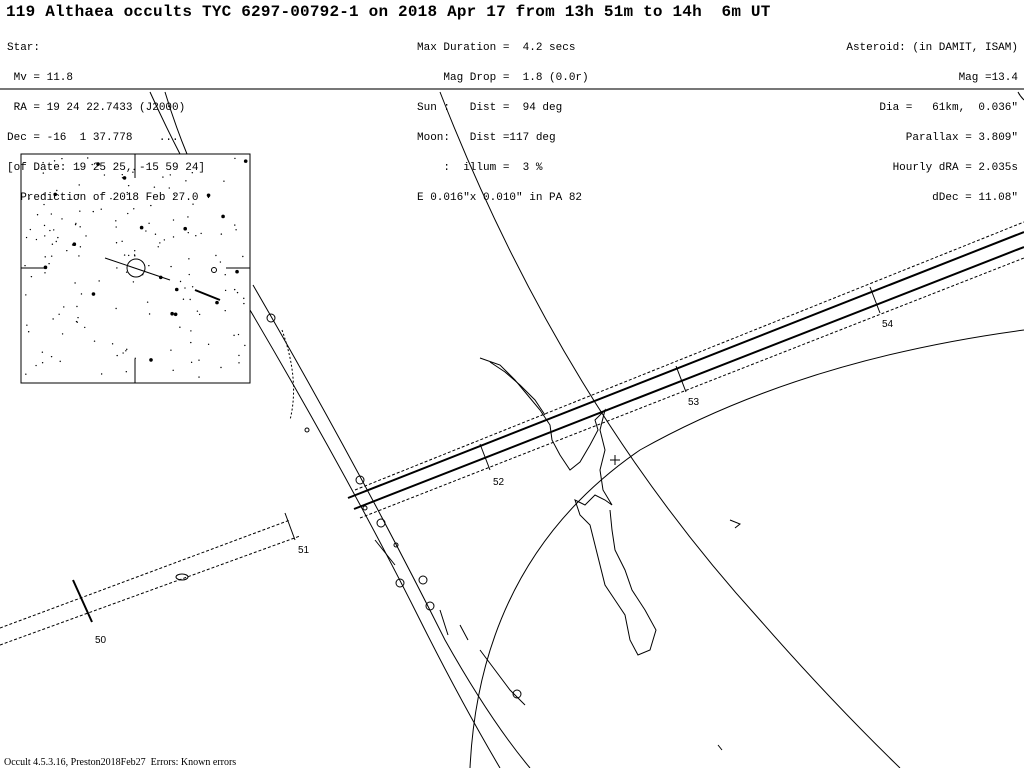 This screenshot has width=1024, height=768. I want to click on tick-label: 54, so click(888, 324).